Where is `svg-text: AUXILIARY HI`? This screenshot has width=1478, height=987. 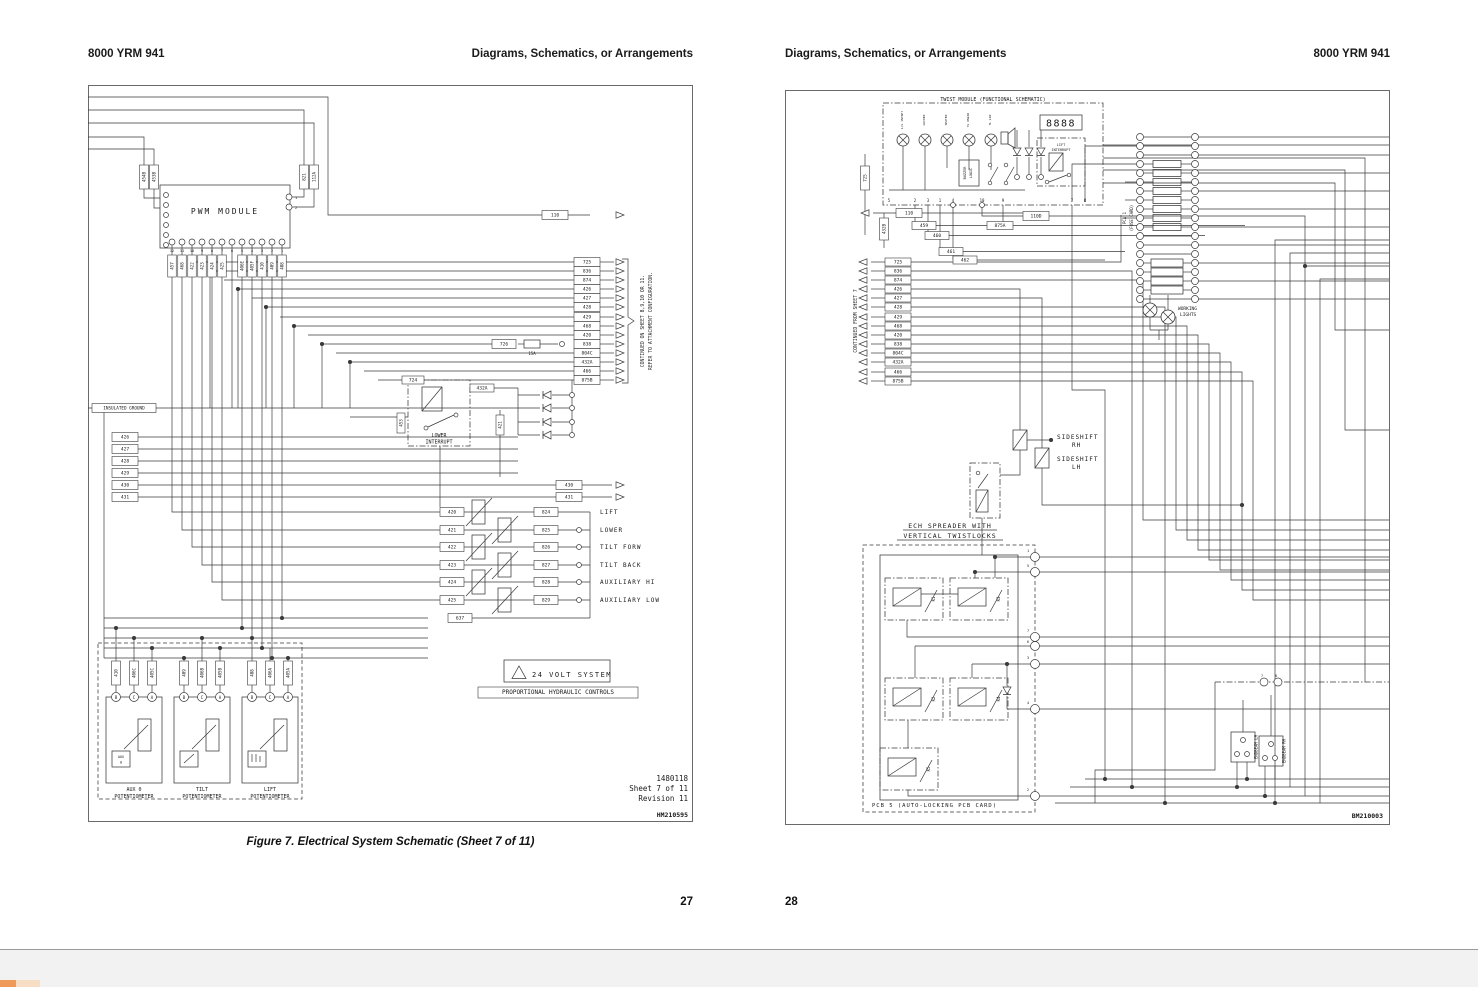
svg-text: AUXILIARY HI is located at coordinates (627, 582).